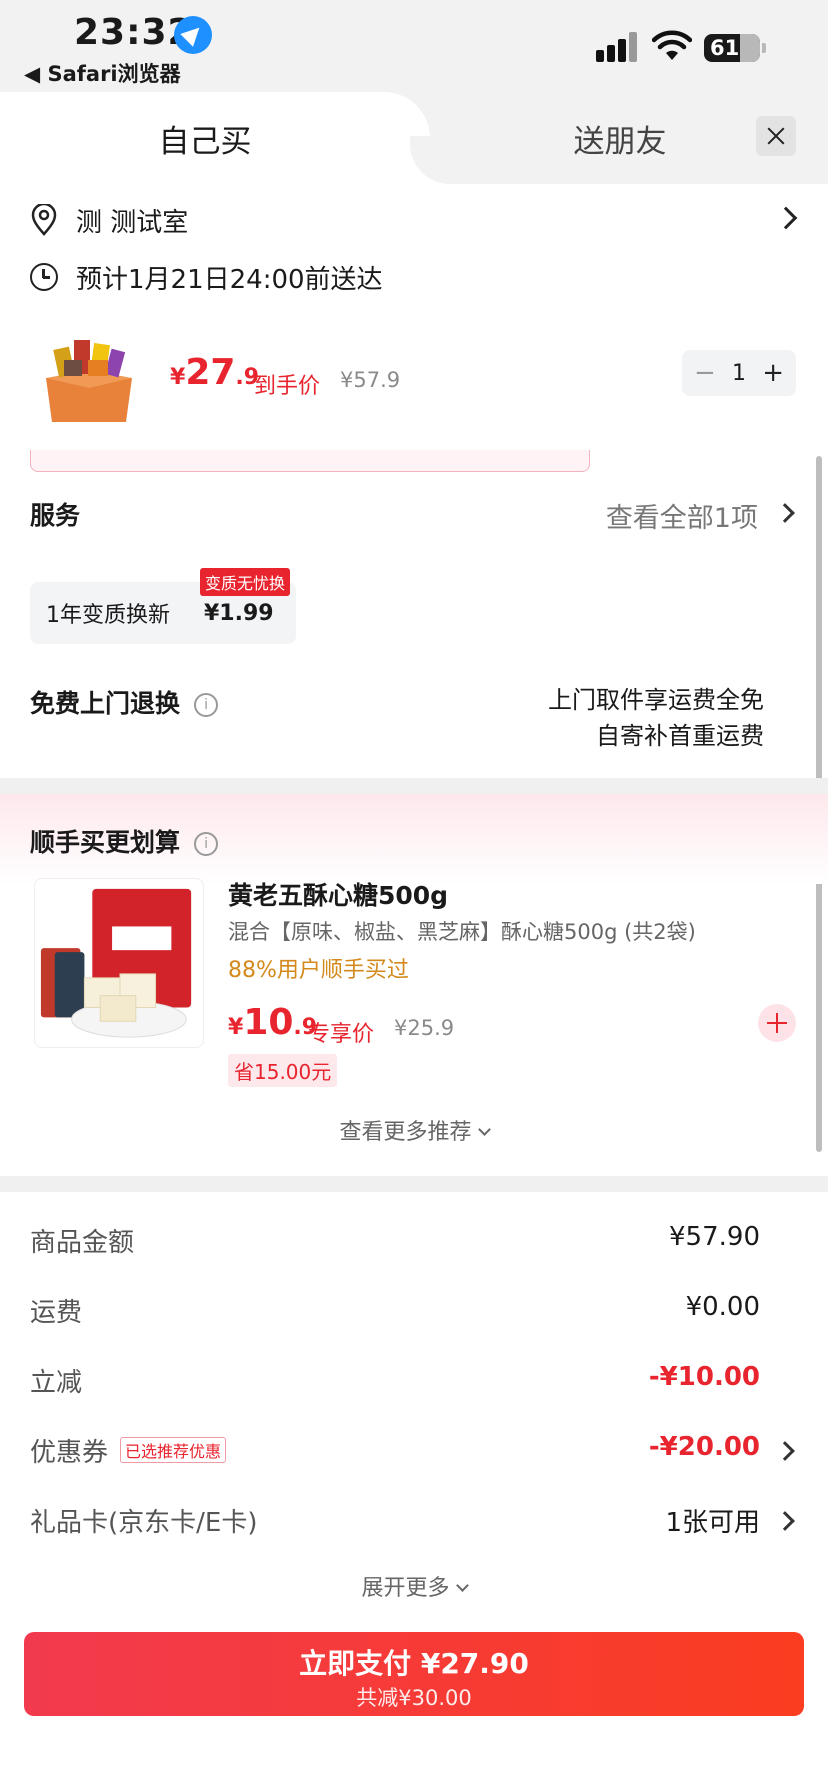  What do you see at coordinates (462, 932) in the screenshot?
I see `recommend-product-desc: 混合【原味、椒盐、黑芝麻】酥心糖500g (共2袋)` at bounding box center [462, 932].